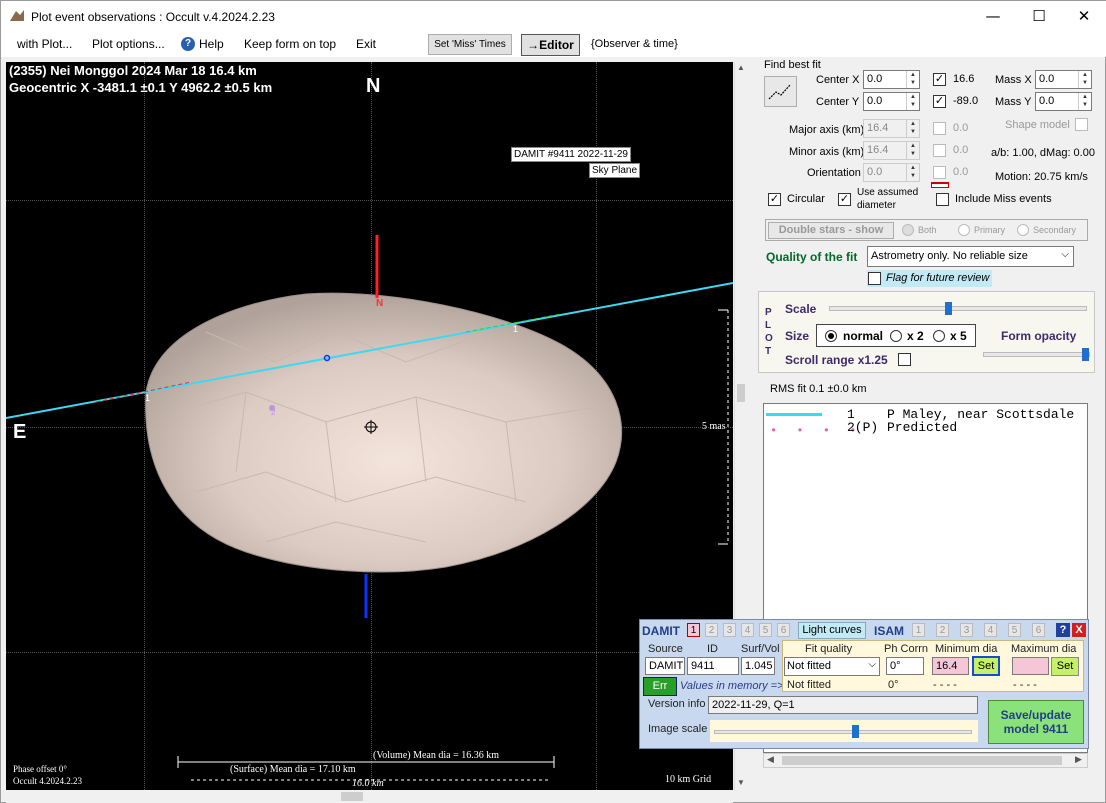  Describe the element at coordinates (729, 630) in the screenshot. I see `damit-num-3: 3` at that location.